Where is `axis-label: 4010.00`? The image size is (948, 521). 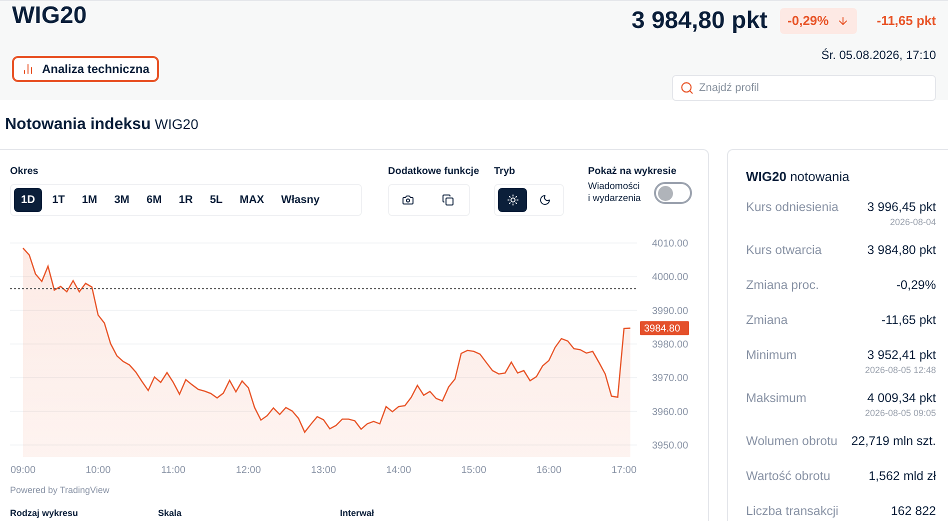
axis-label: 4010.00 is located at coordinates (670, 244).